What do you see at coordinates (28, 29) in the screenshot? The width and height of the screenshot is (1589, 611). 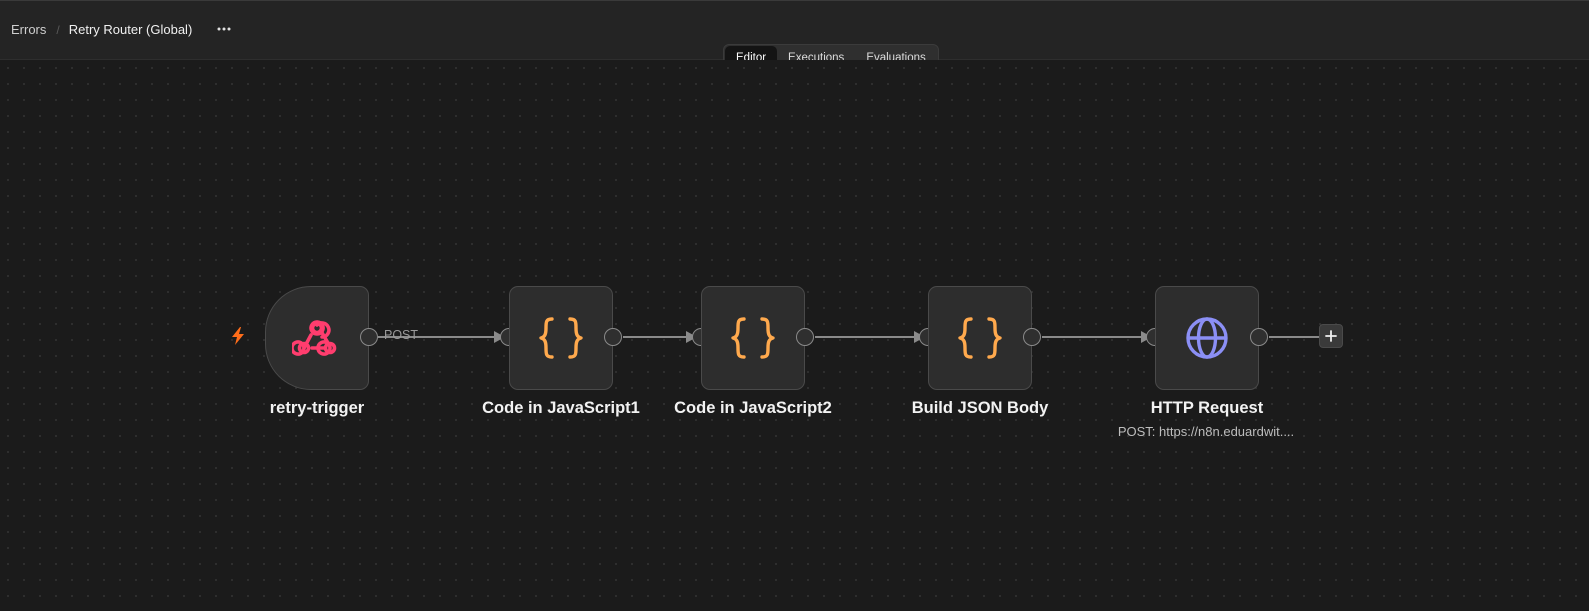 I see `breadcrumb-folder: Errors` at bounding box center [28, 29].